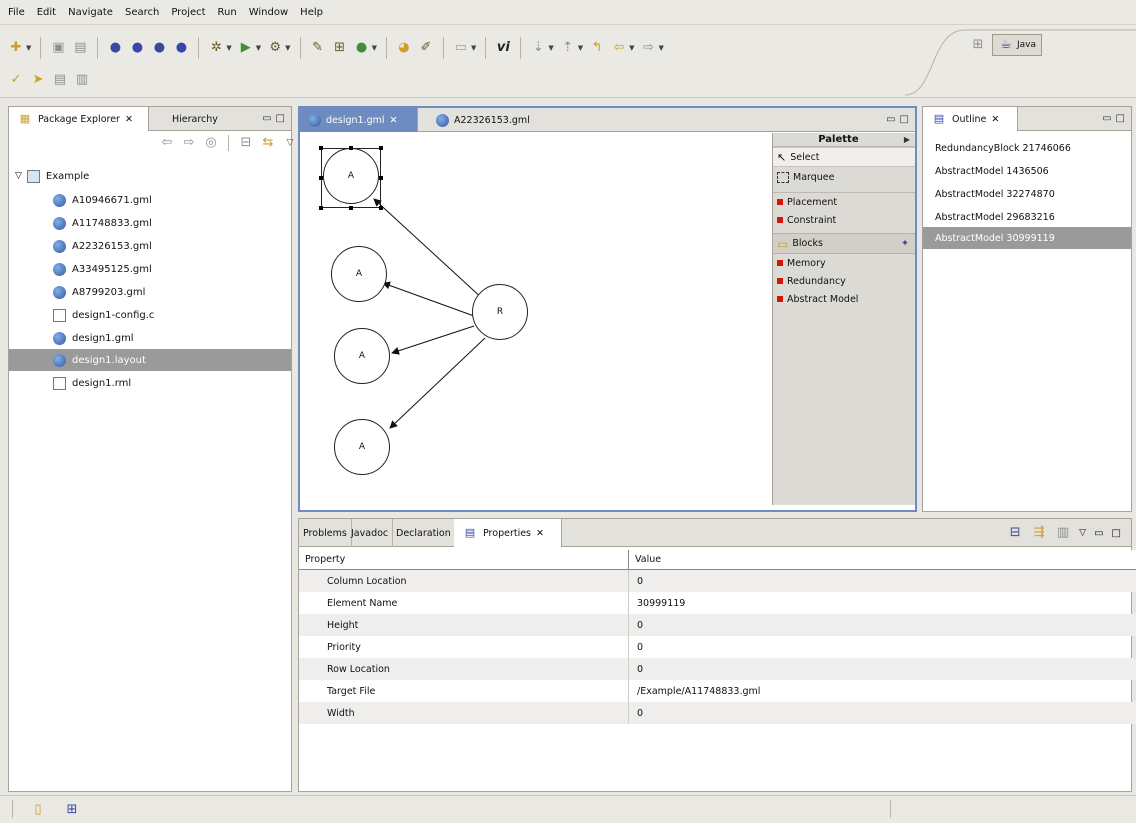 This screenshot has height=823, width=1136. What do you see at coordinates (978, 45) in the screenshot?
I see `open-perspective-icon: ⊞` at bounding box center [978, 45].